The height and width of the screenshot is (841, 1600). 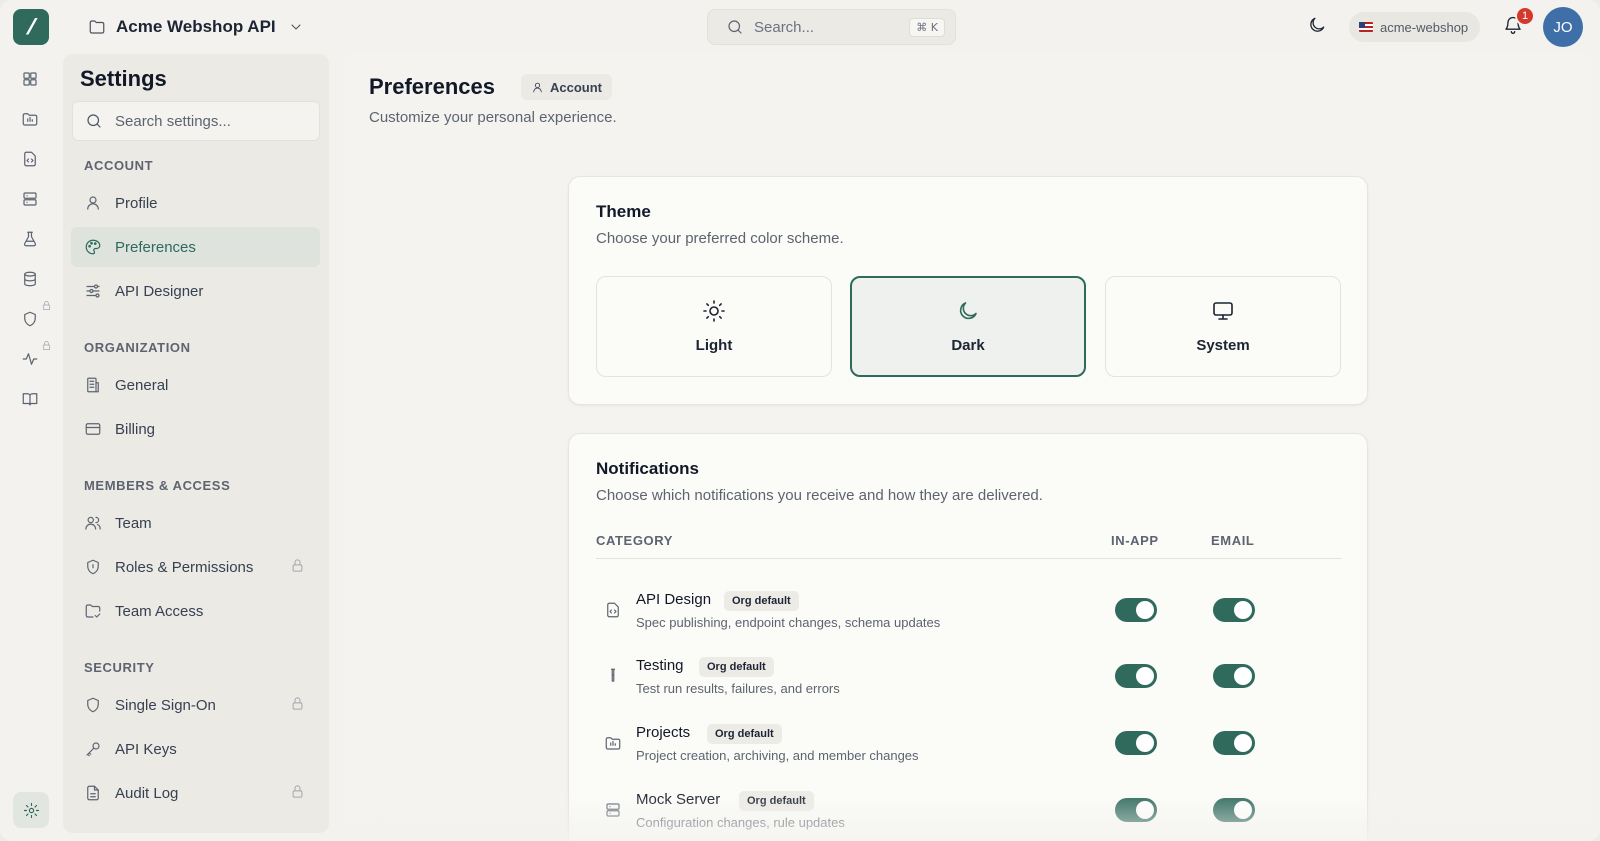 I want to click on us-flag-icon, so click(x=1366, y=27).